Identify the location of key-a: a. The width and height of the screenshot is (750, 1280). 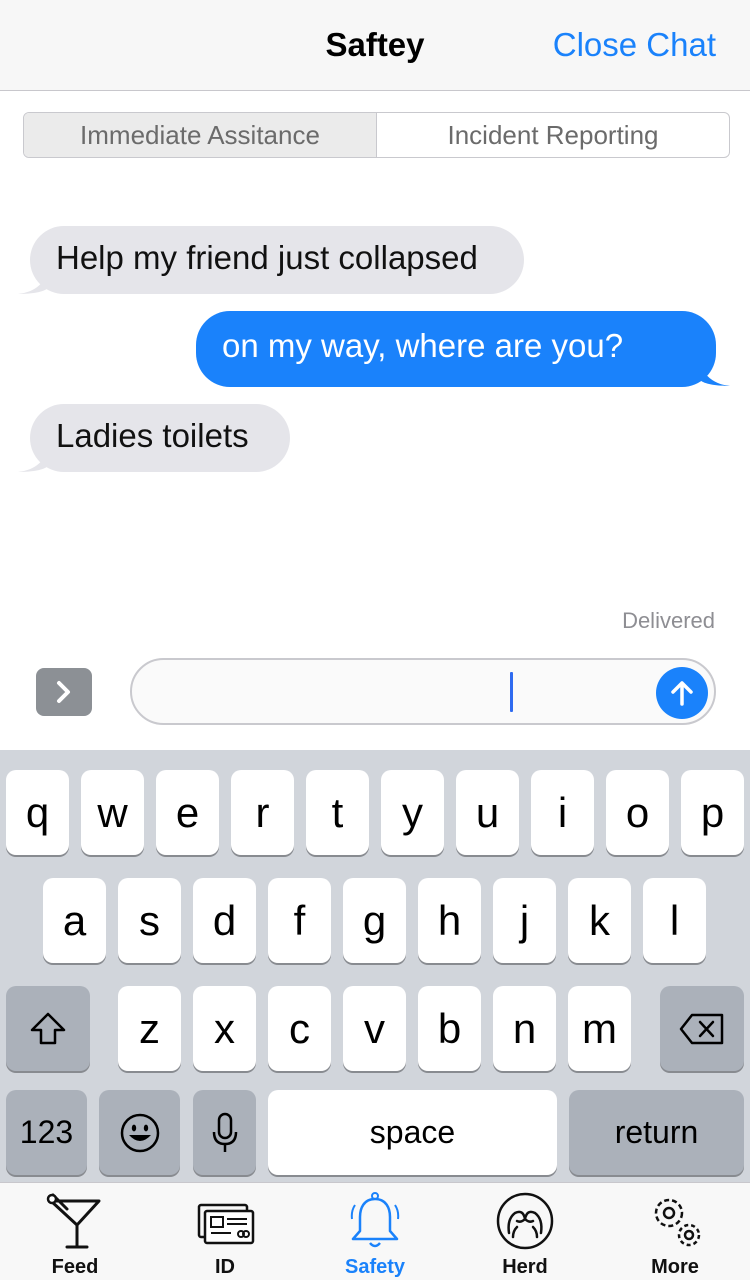
(74, 920).